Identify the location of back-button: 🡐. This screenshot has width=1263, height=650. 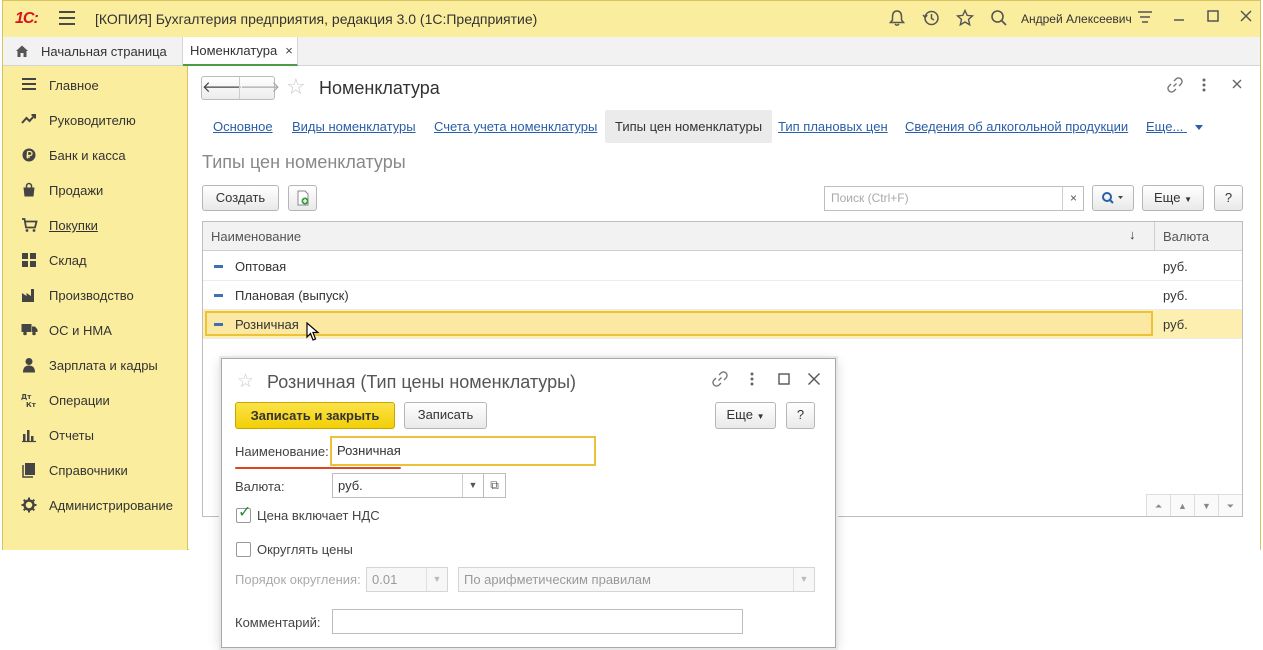
(222, 88).